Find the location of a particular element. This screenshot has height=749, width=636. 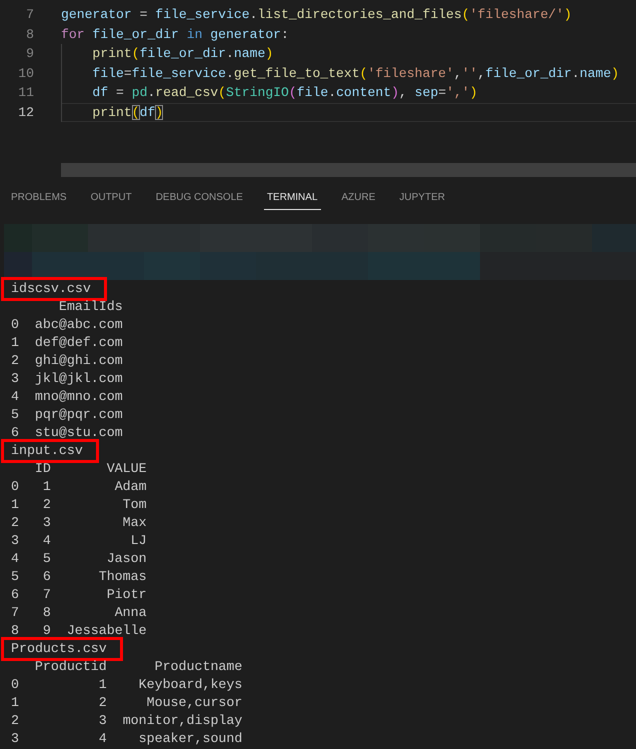

column-header: VALUE is located at coordinates (126, 468).